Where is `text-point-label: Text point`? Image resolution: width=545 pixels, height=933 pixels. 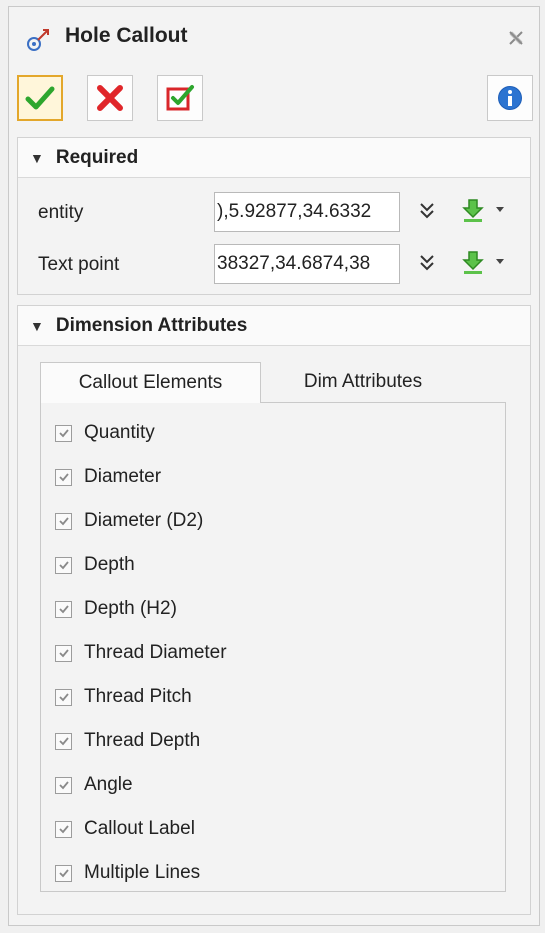 text-point-label: Text point is located at coordinates (79, 264).